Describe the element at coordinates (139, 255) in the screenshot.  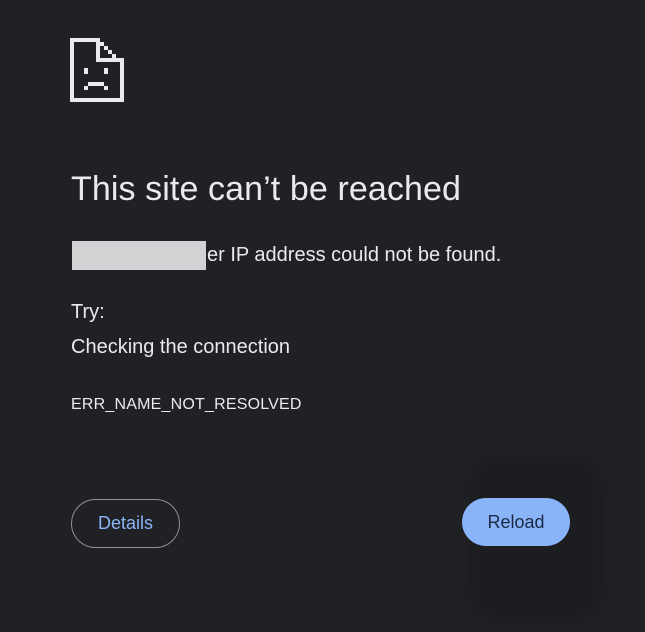
I see `redacted-hostname` at that location.